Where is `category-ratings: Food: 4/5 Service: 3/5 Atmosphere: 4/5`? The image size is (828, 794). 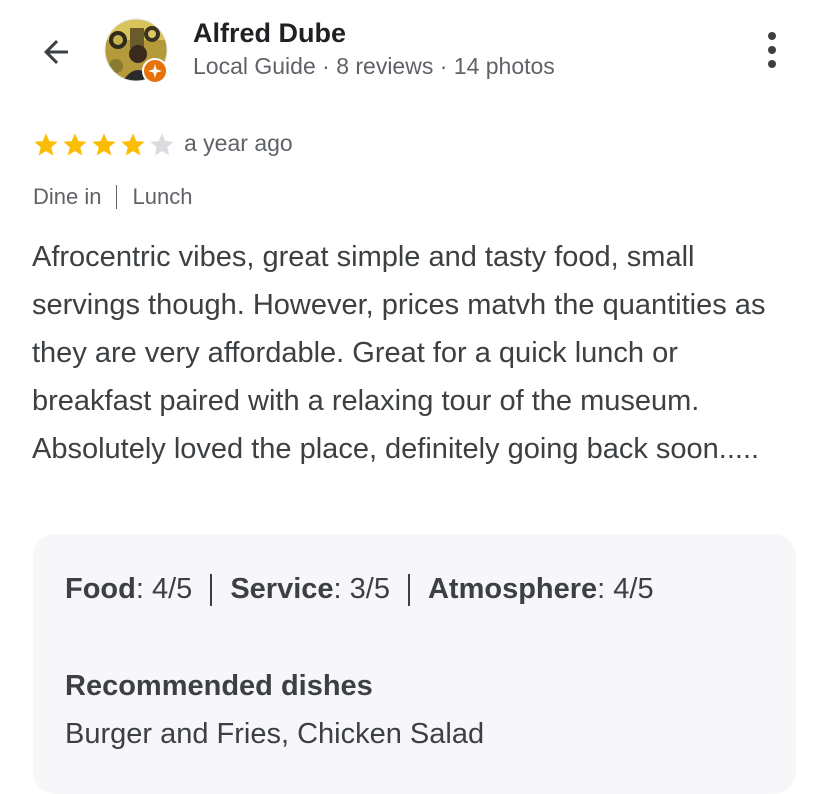 category-ratings: Food: 4/5 Service: 3/5 Atmosphere: 4/5 is located at coordinates (359, 589).